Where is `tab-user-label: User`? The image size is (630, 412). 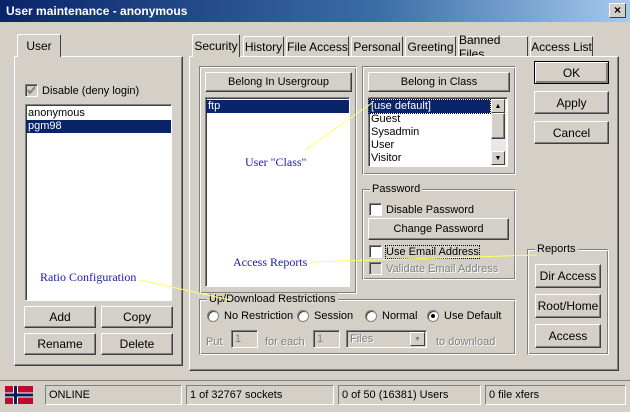 tab-user-label: User is located at coordinates (39, 46).